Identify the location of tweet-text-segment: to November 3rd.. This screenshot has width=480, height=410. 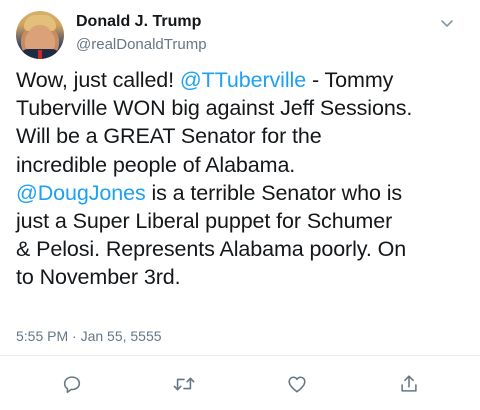
(98, 277).